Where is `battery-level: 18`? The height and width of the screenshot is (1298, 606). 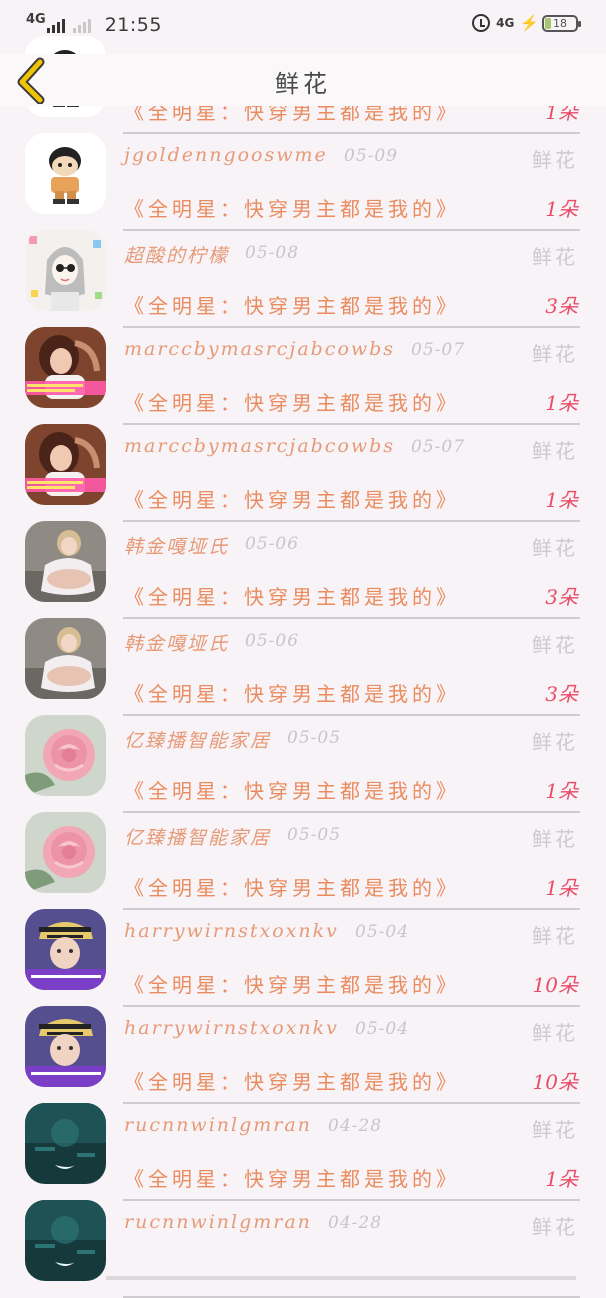 battery-level: 18 is located at coordinates (560, 23).